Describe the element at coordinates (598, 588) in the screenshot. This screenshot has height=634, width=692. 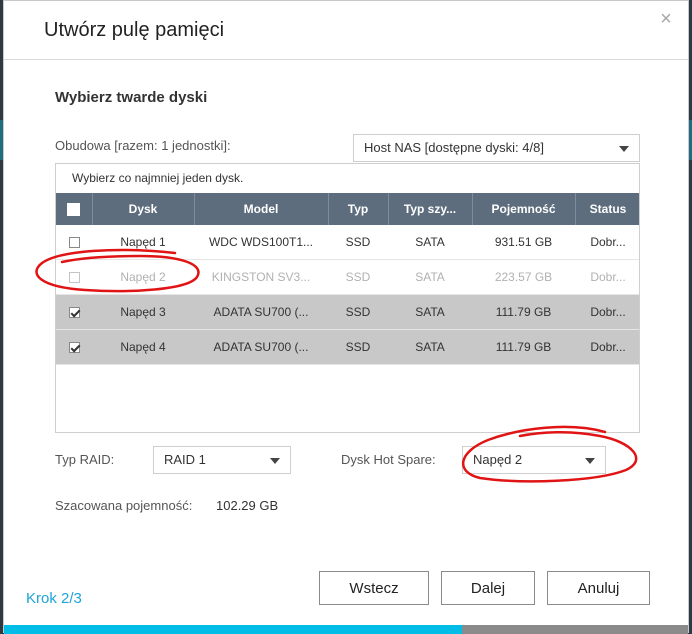
I see `cancel-button: Anuluj` at that location.